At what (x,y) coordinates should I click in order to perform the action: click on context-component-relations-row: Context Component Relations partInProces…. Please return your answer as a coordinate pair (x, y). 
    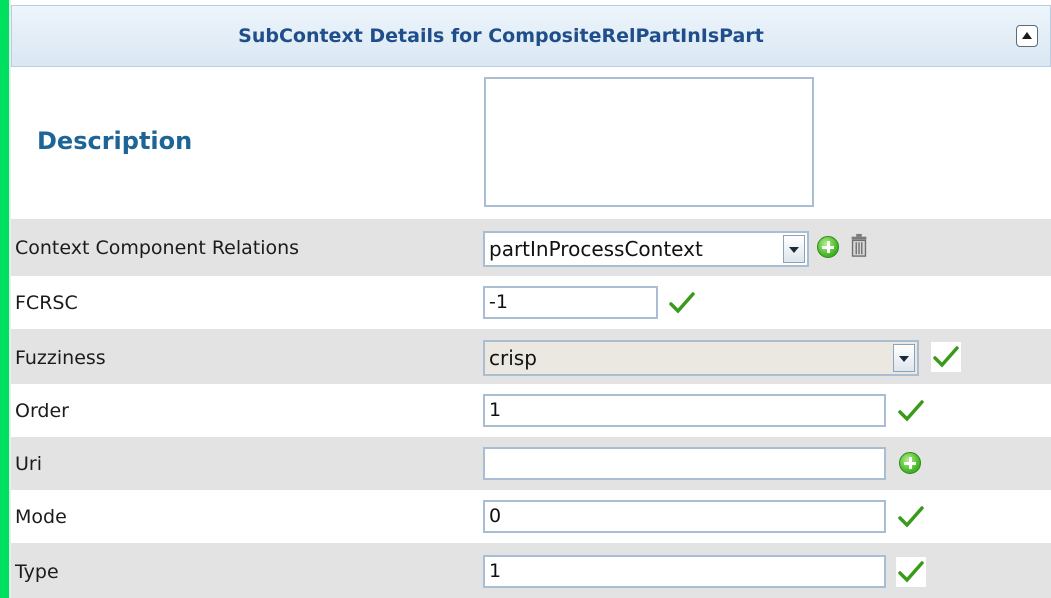
    Looking at the image, I should click on (531, 247).